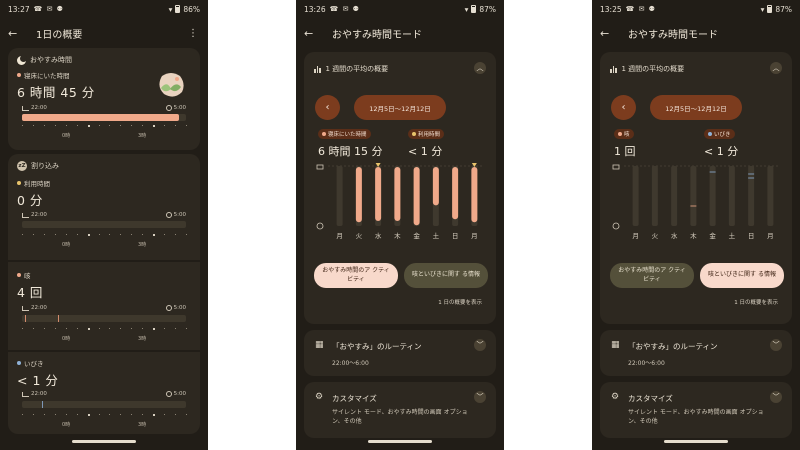 The width and height of the screenshot is (800, 450). I want to click on moon-icon, so click(22, 59).